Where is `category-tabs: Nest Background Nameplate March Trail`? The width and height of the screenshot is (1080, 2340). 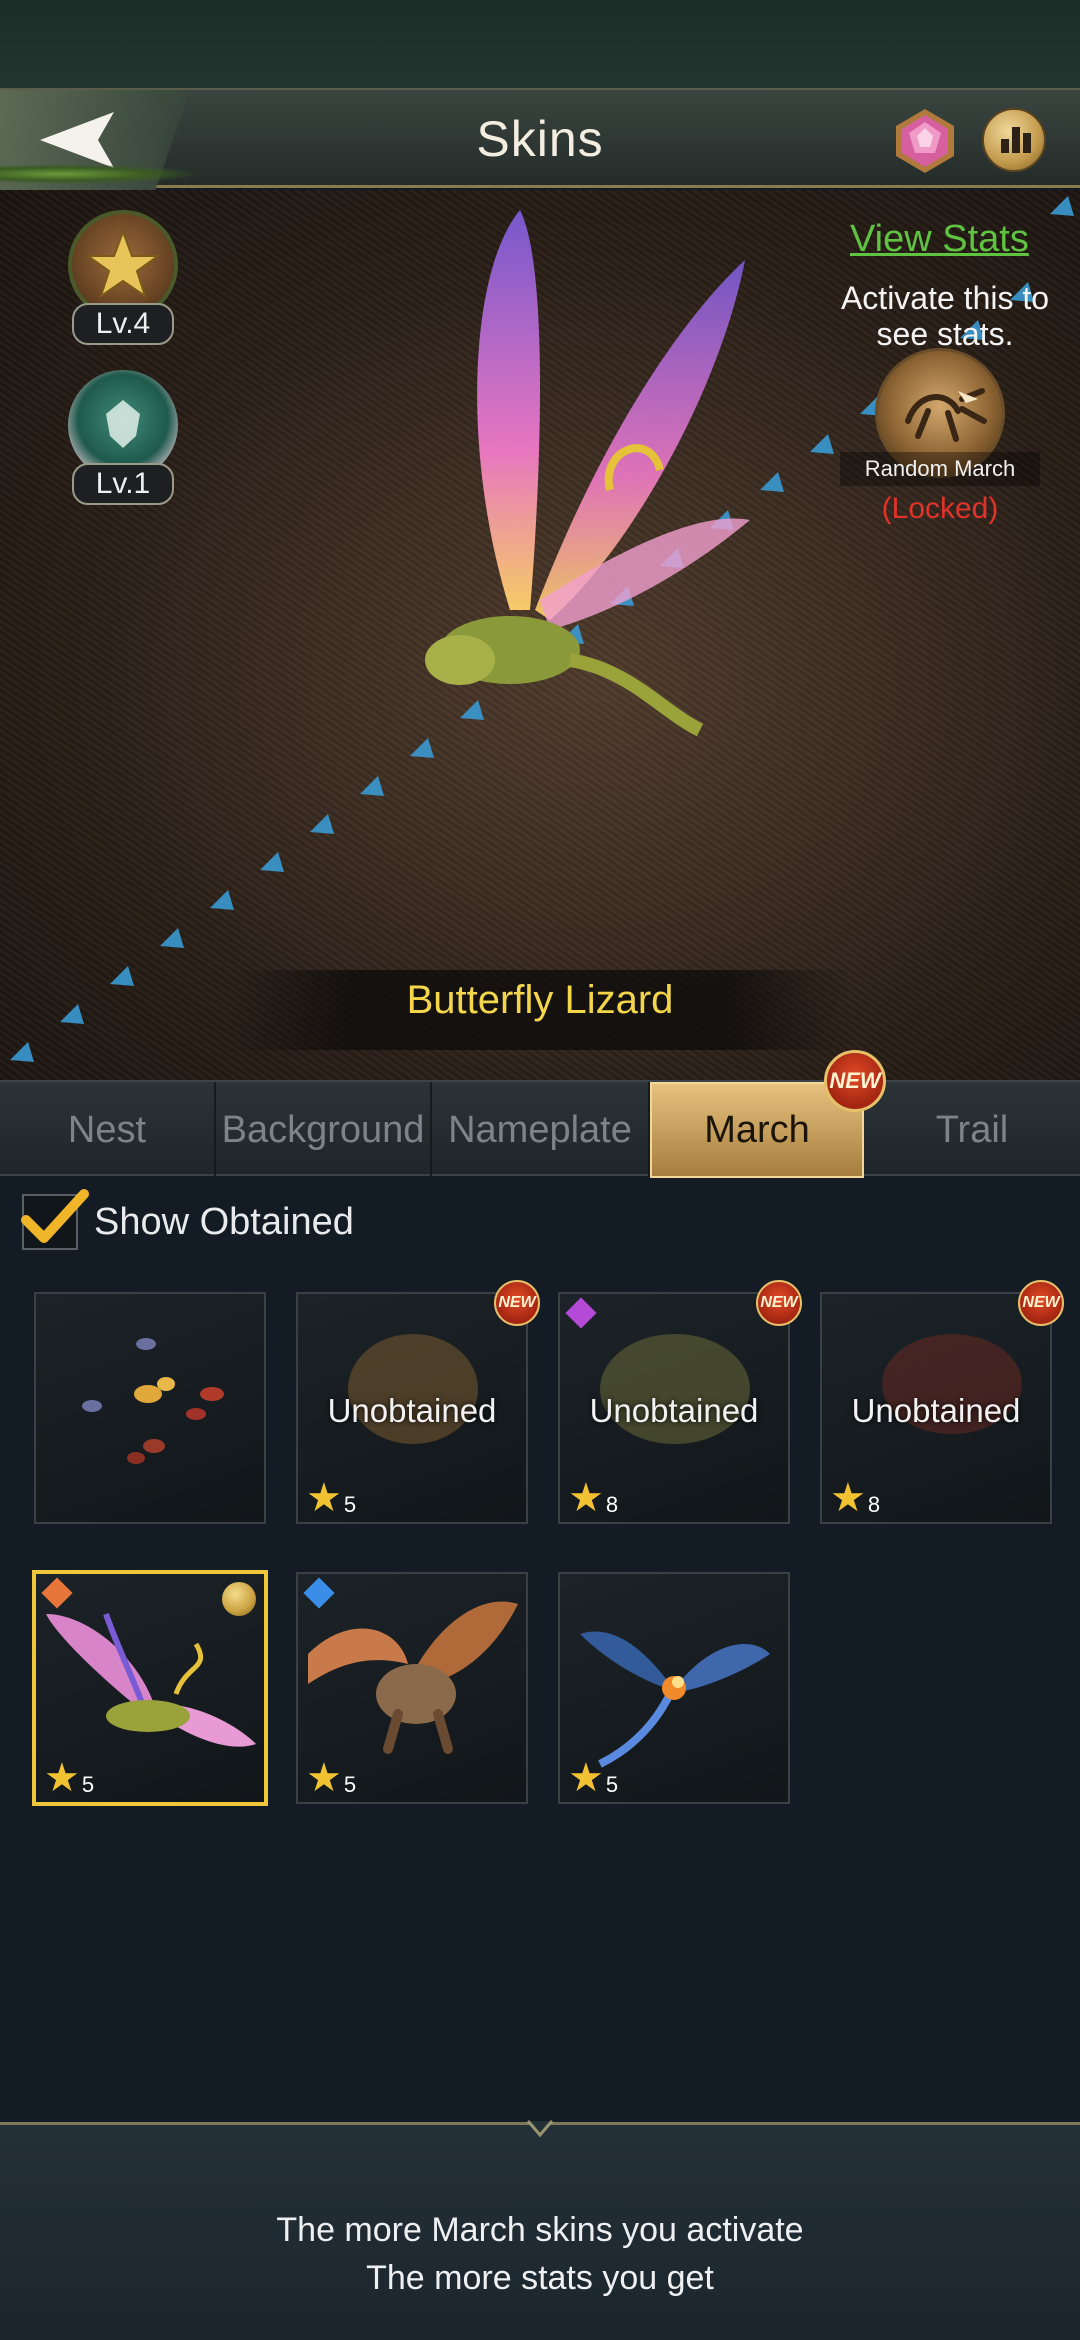
category-tabs: Nest Background Nameplate March Trail is located at coordinates (540, 1129).